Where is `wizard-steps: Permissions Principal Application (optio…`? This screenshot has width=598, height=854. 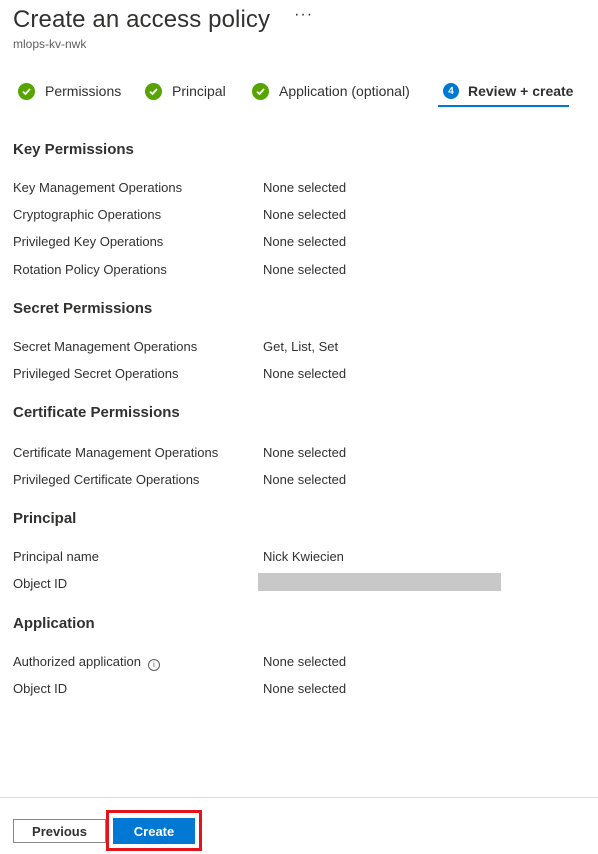 wizard-steps: Permissions Principal Application (optio… is located at coordinates (299, 91).